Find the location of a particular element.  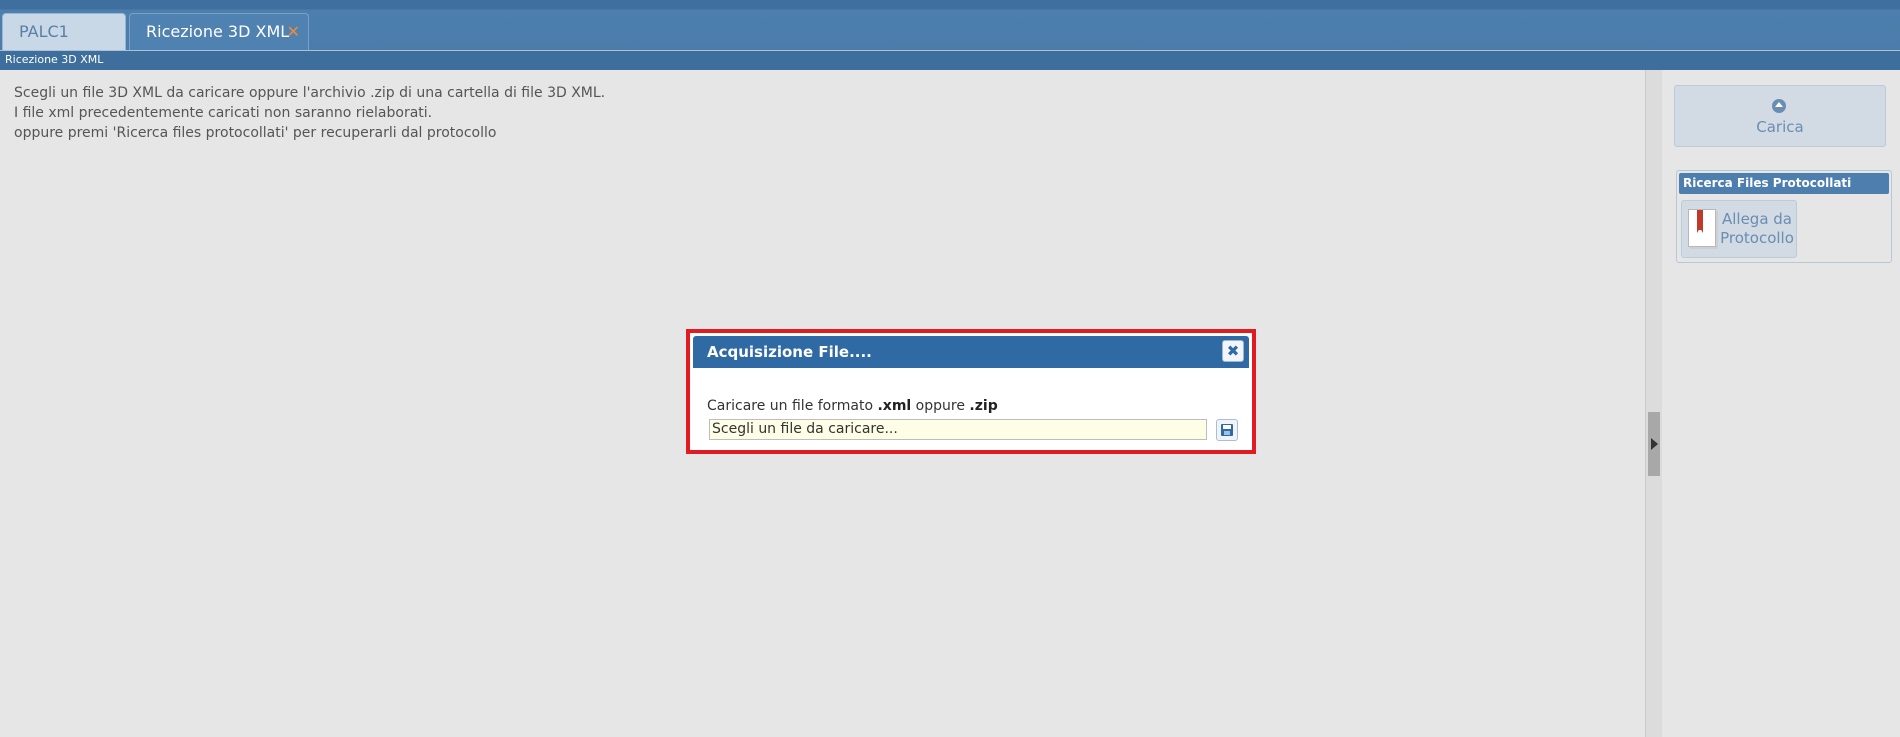

allega-label-line: Protocollo is located at coordinates (1757, 238).